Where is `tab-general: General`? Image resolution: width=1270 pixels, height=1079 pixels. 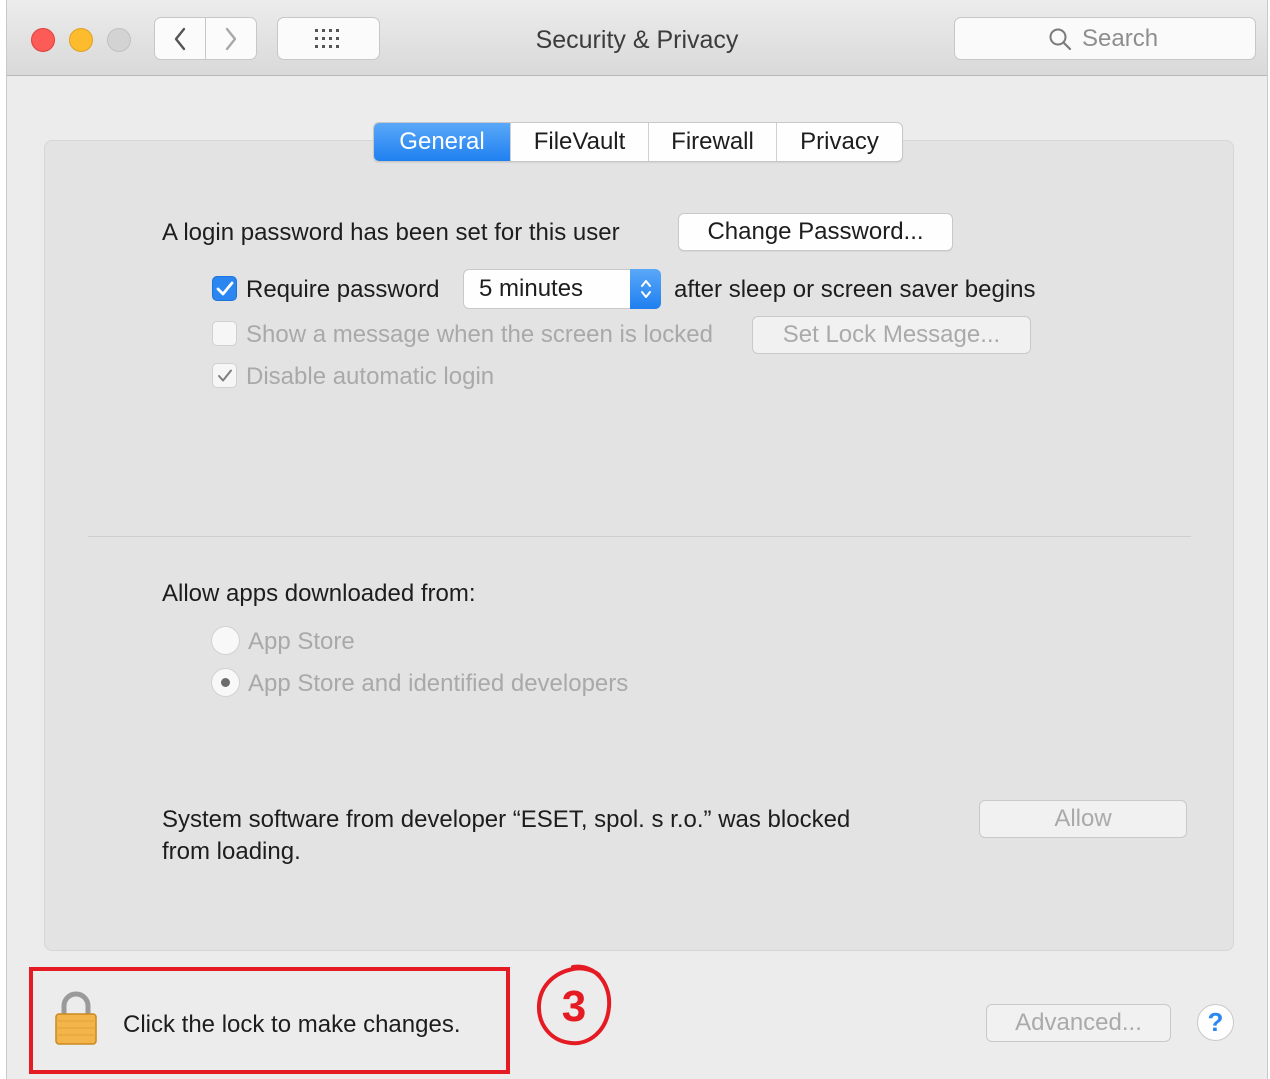 tab-general: General is located at coordinates (442, 142).